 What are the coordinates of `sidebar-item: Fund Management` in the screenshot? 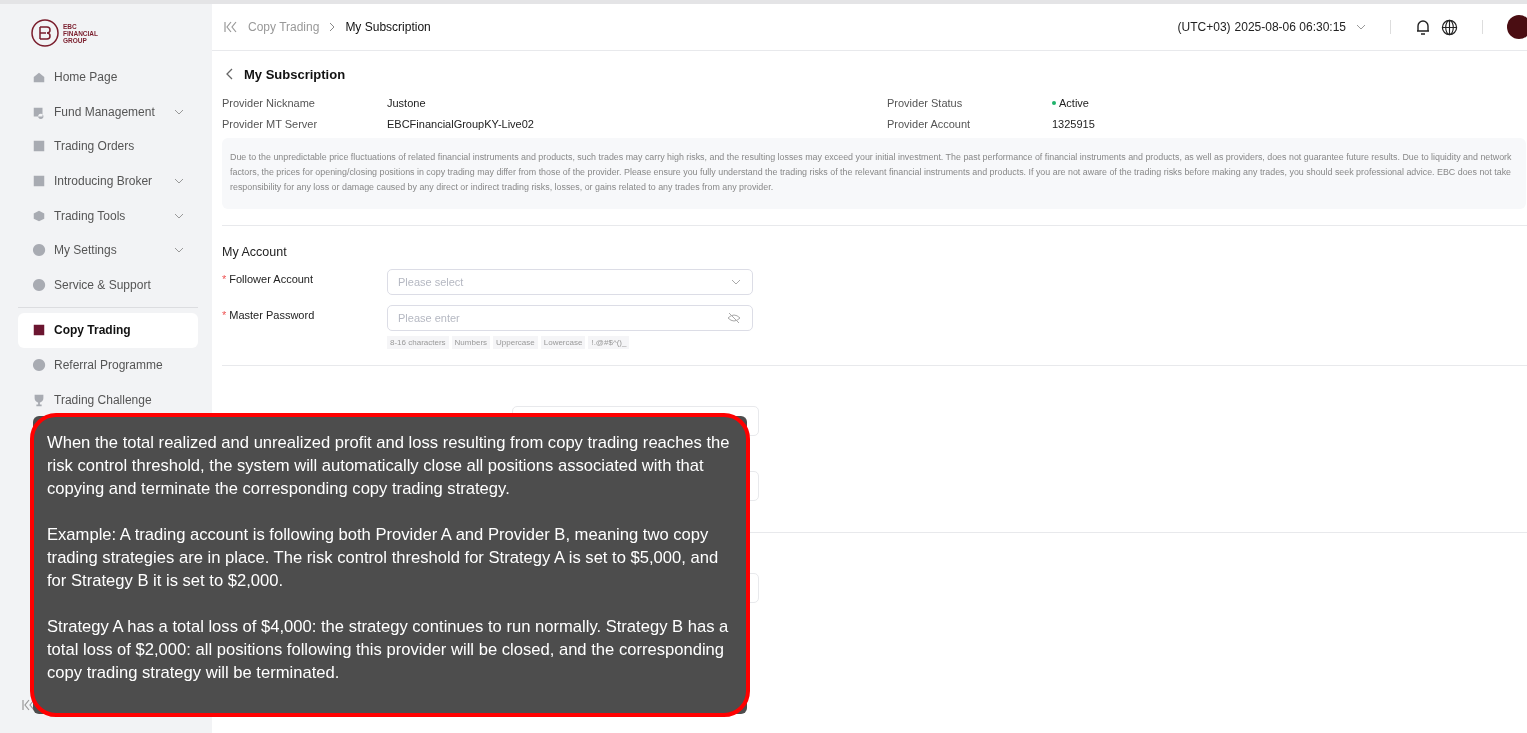 It's located at (108, 112).